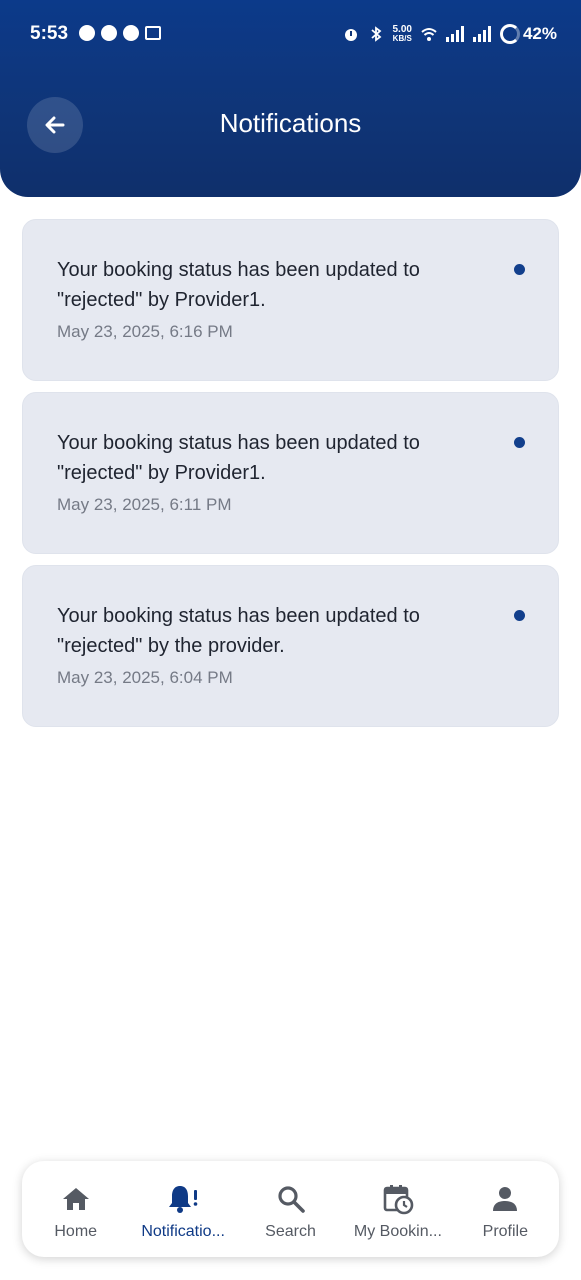 The image size is (581, 1280). What do you see at coordinates (402, 38) in the screenshot?
I see `network-speed-unit: KB/S` at bounding box center [402, 38].